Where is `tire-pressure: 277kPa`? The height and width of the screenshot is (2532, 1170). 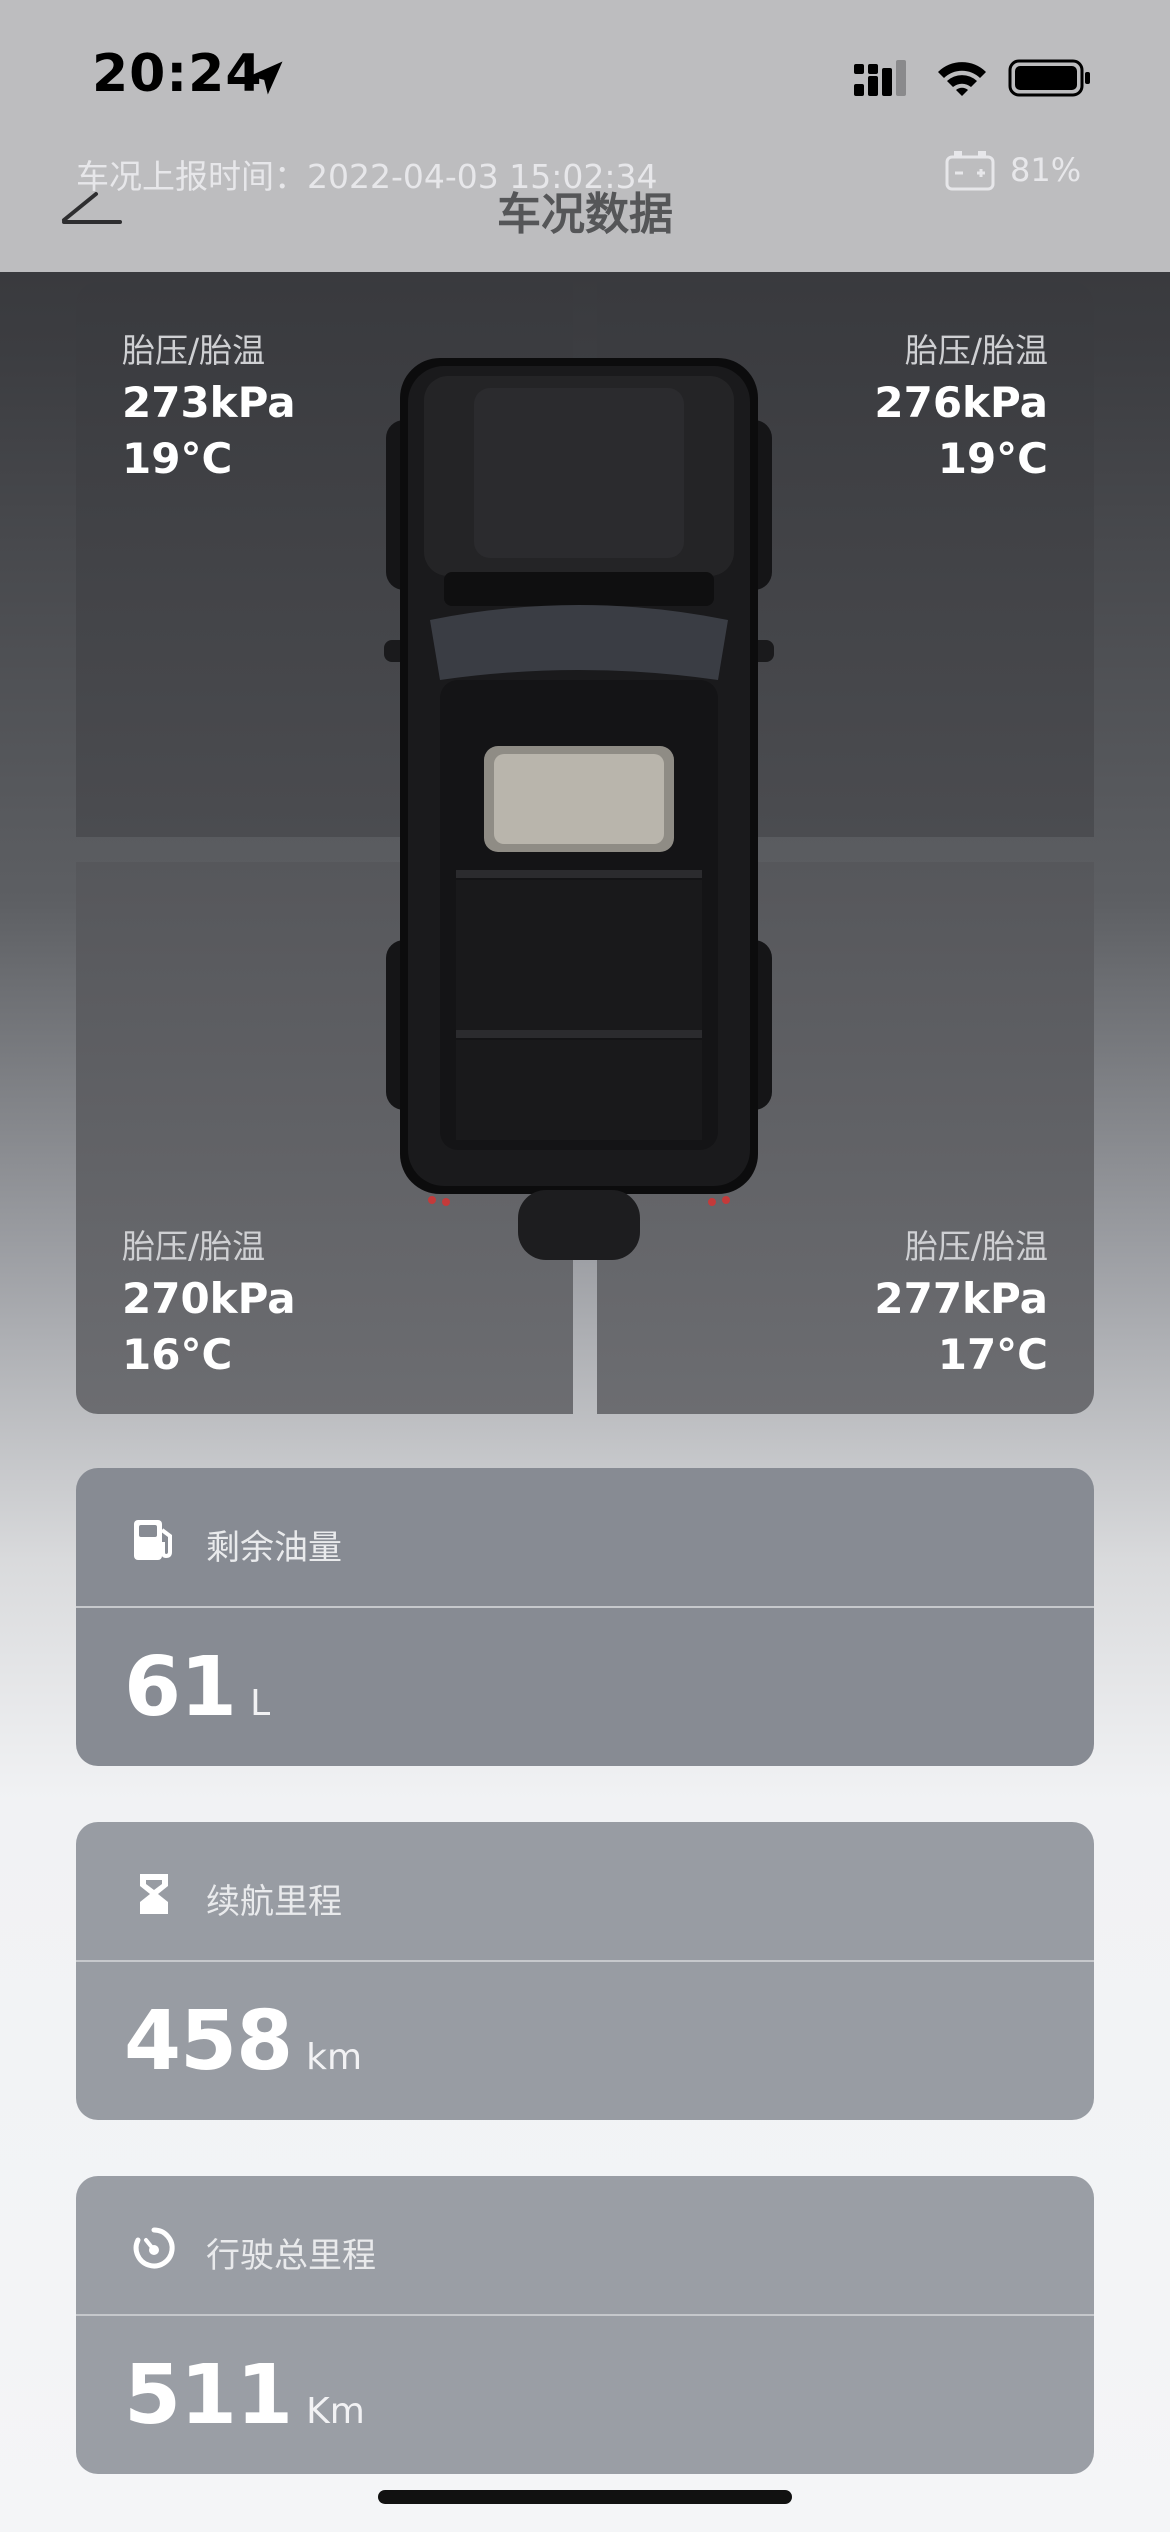 tire-pressure: 277kPa is located at coordinates (961, 1298).